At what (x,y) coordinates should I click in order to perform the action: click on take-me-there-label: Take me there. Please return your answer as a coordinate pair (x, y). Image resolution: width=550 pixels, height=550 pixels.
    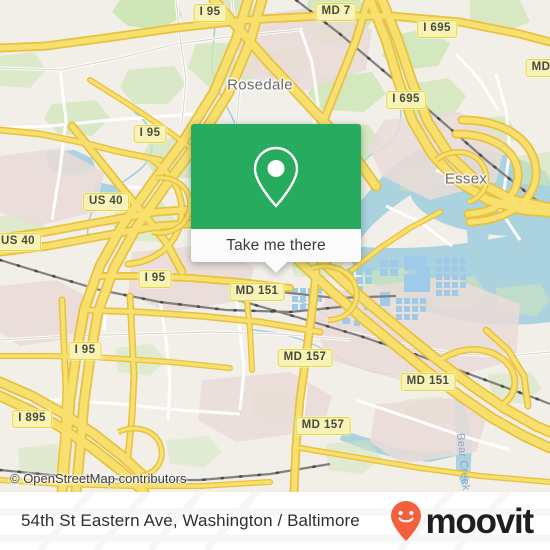
    Looking at the image, I should click on (276, 245).